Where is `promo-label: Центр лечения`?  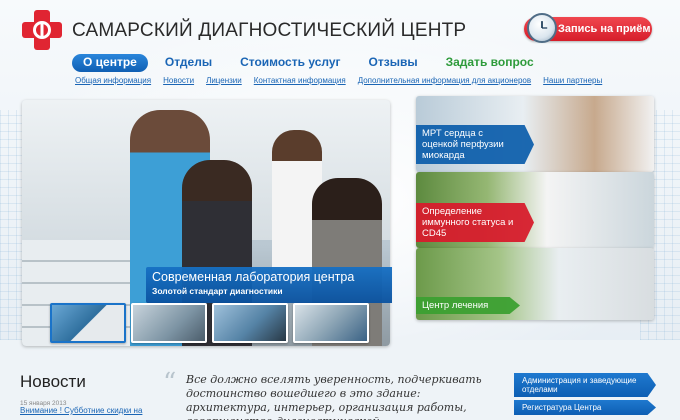
promo-label: Центр лечения is located at coordinates (468, 305).